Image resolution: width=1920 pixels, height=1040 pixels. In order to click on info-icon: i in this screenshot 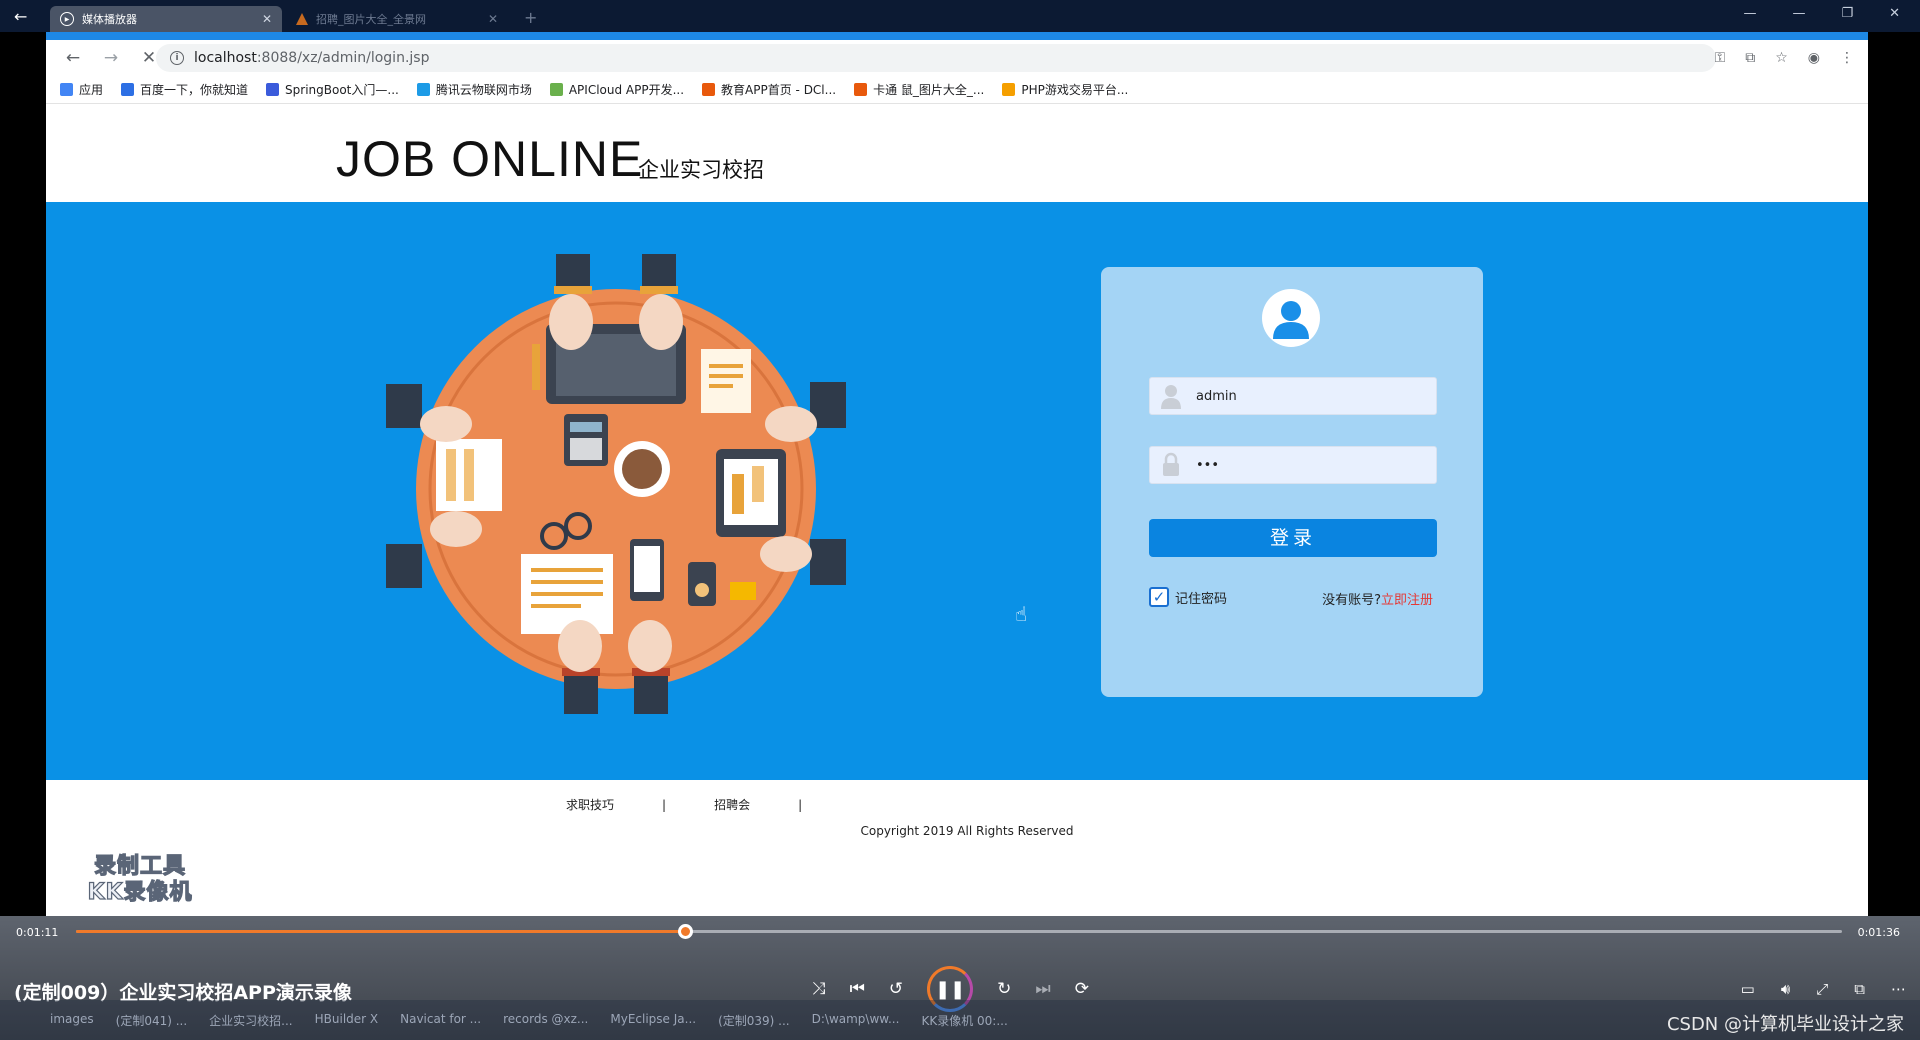, I will do `click(177, 58)`.